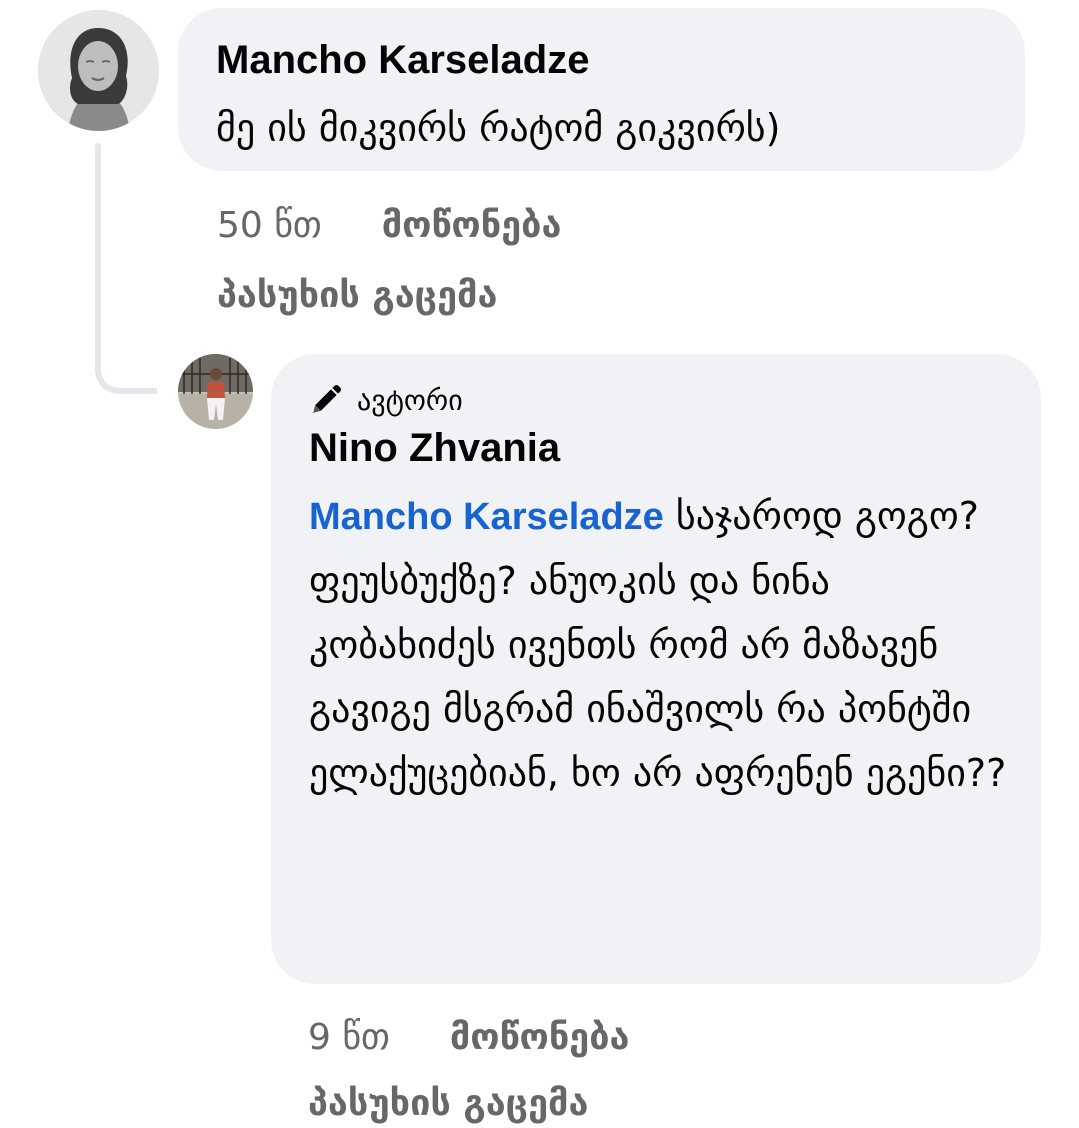 The height and width of the screenshot is (1128, 1079). I want to click on comment-meta: 9 წთ მოწონება, so click(468, 1037).